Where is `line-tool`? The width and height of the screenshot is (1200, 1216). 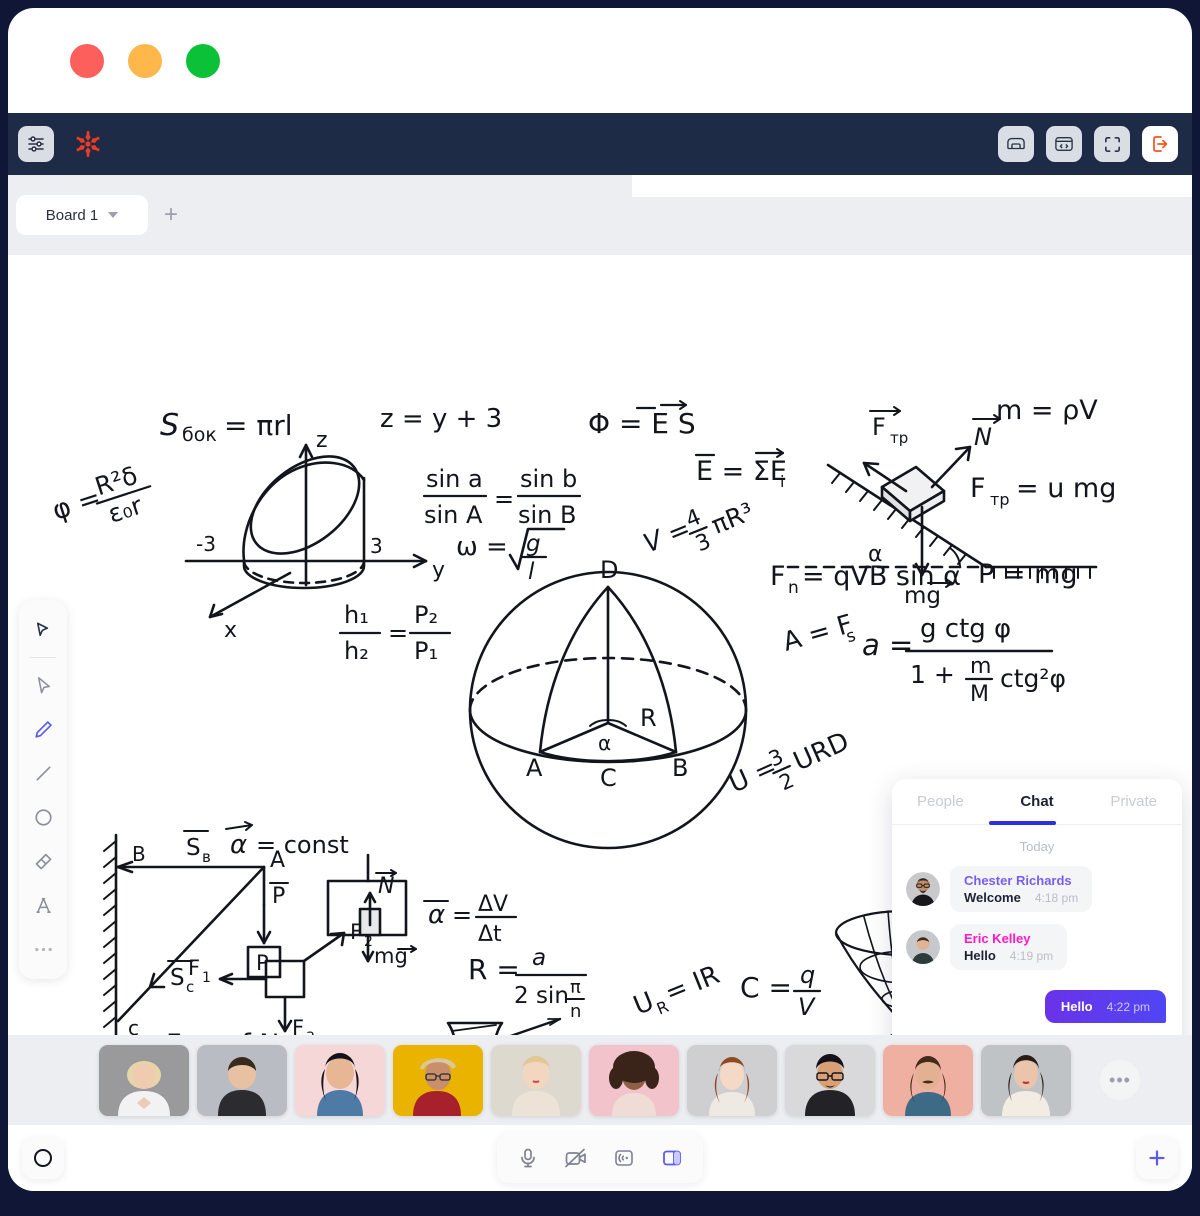 line-tool is located at coordinates (43, 773).